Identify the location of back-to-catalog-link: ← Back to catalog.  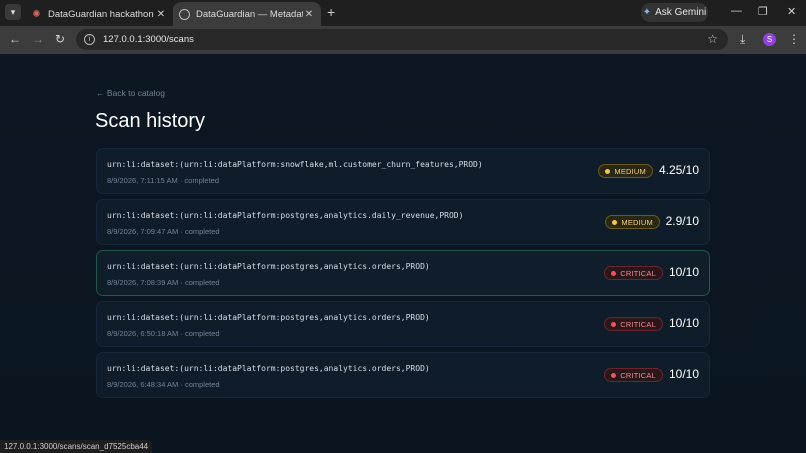
(130, 93).